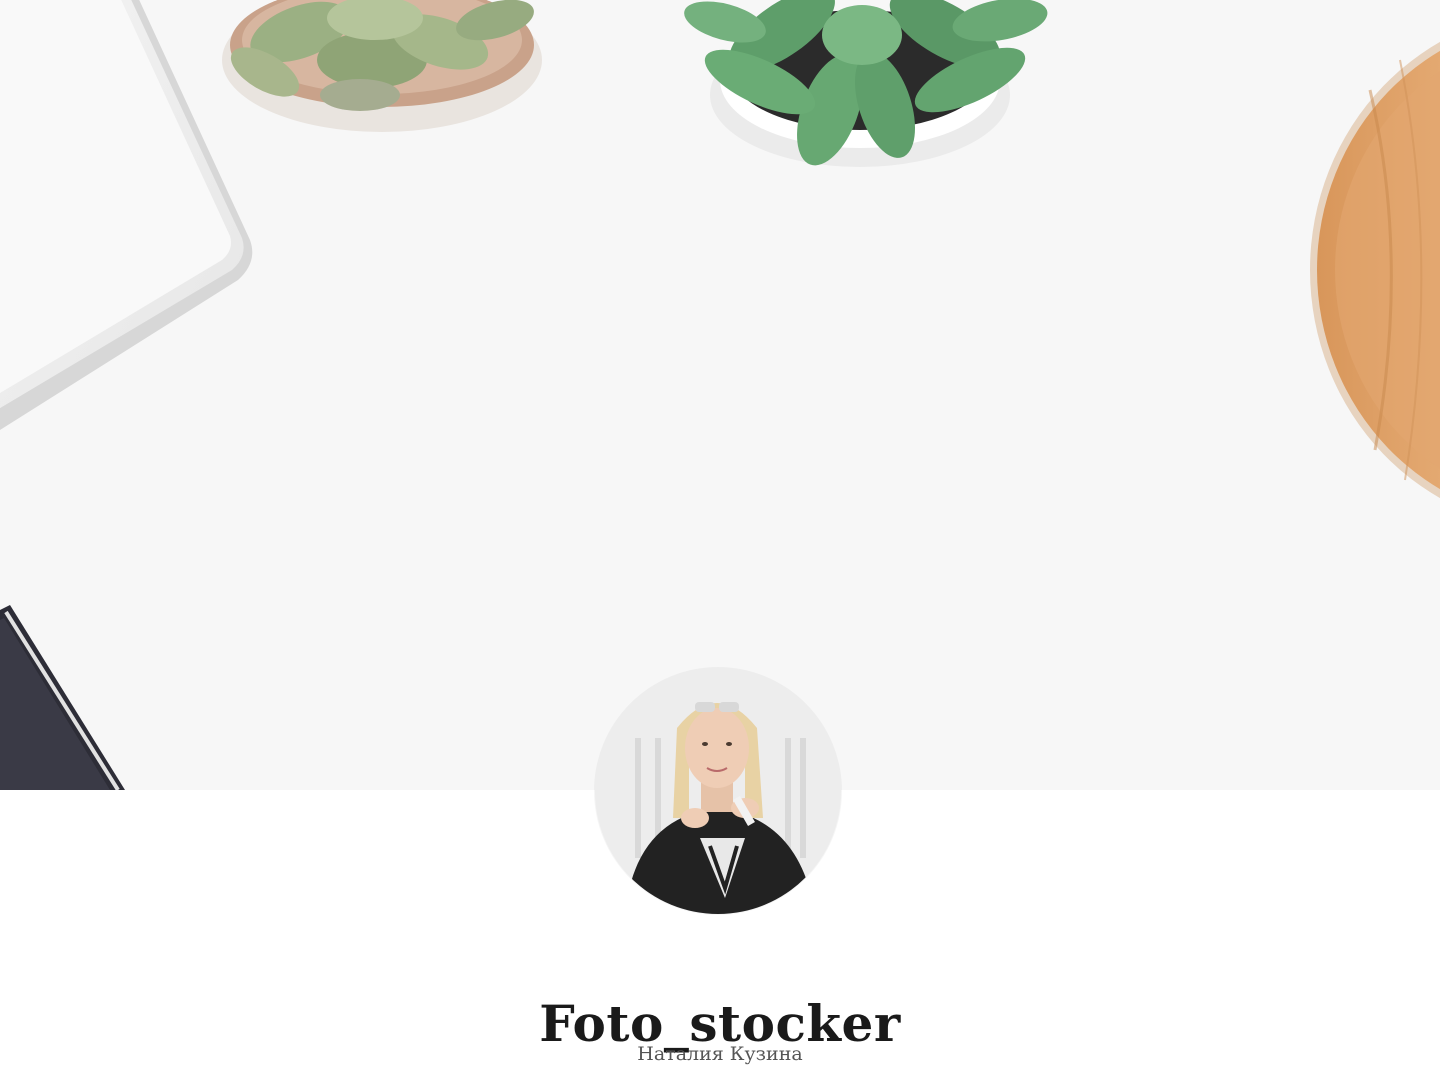  Describe the element at coordinates (866, 83) in the screenshot. I see `plant-pot-center-illustration` at that location.